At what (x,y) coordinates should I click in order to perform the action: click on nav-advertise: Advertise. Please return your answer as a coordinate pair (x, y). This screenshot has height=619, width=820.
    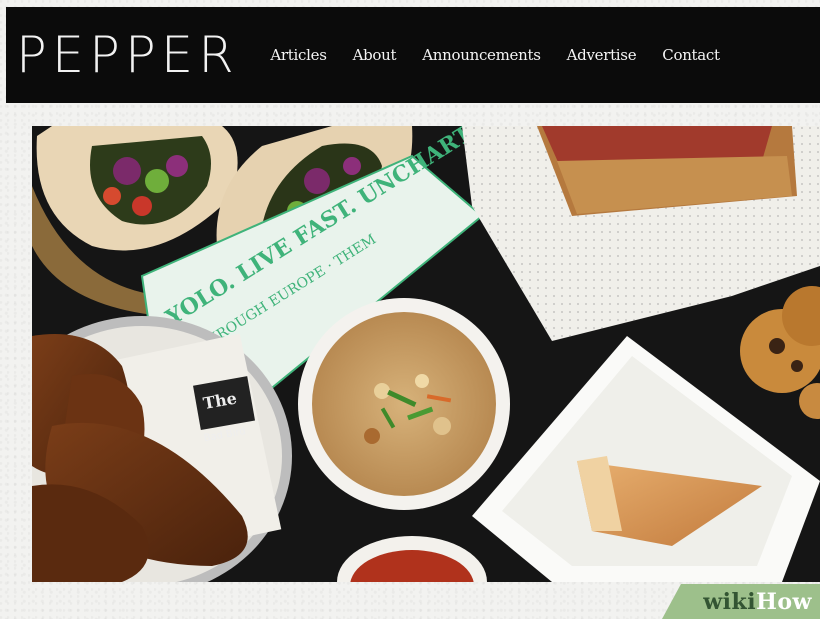
    Looking at the image, I should click on (602, 55).